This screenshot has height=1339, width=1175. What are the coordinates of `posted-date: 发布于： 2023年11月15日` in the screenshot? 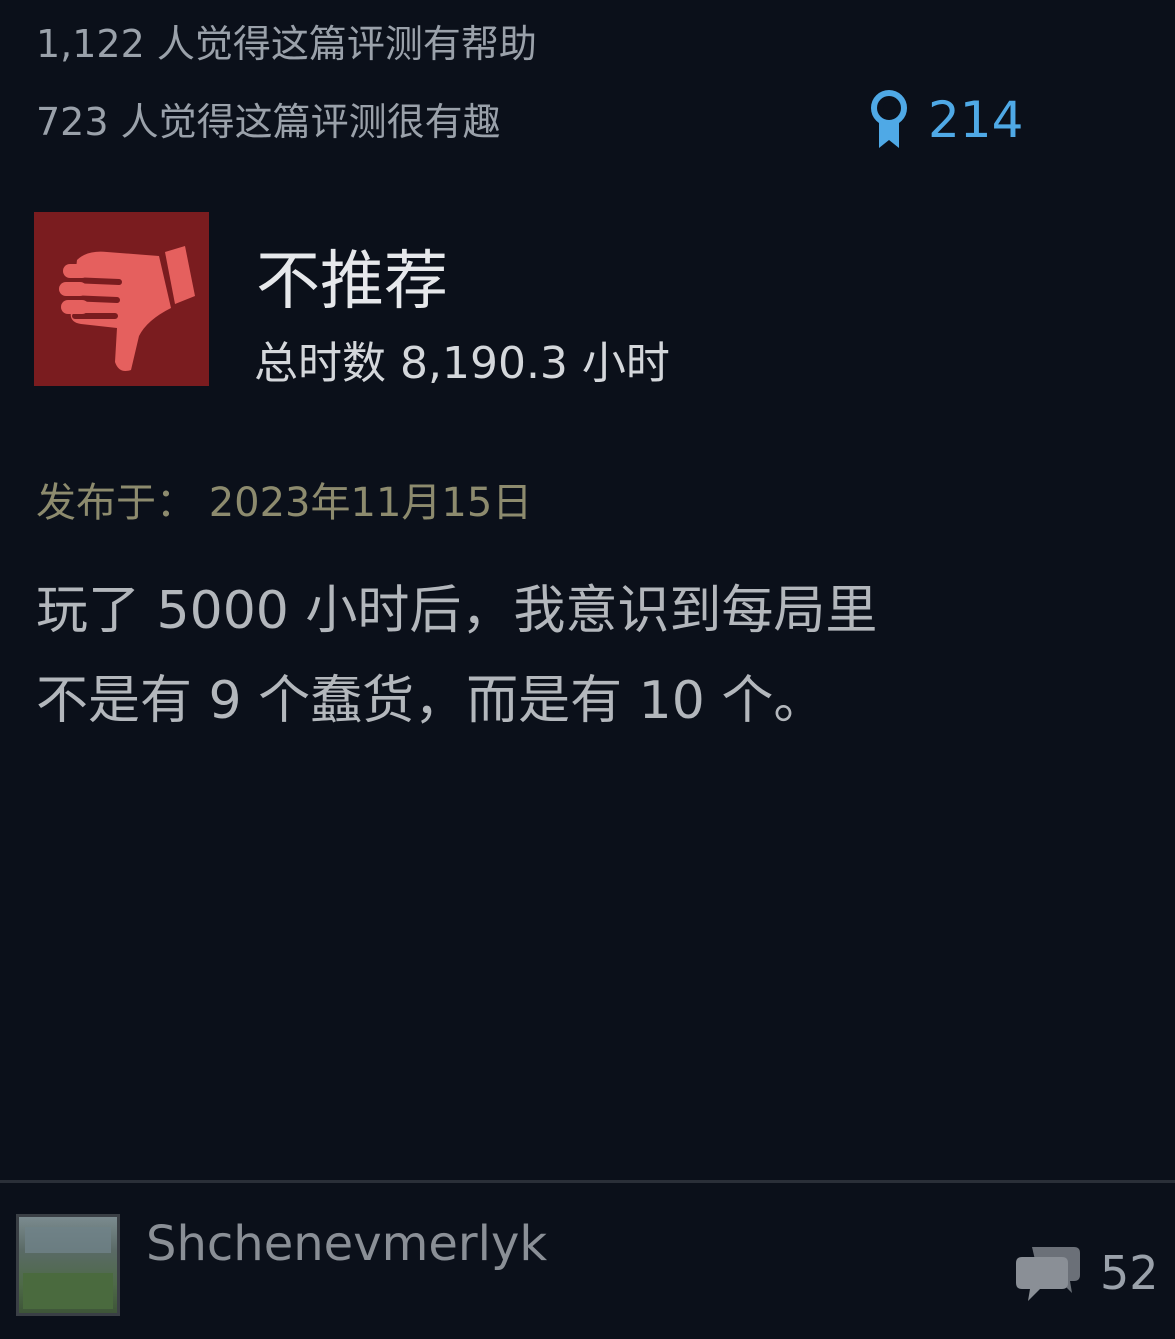 It's located at (284, 503).